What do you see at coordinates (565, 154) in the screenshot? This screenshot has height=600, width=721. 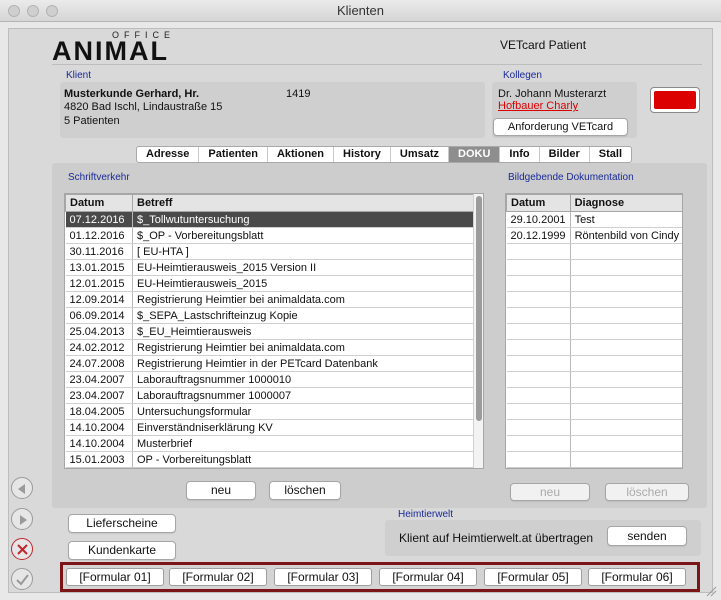 I see `tab-bilder: Bilder` at bounding box center [565, 154].